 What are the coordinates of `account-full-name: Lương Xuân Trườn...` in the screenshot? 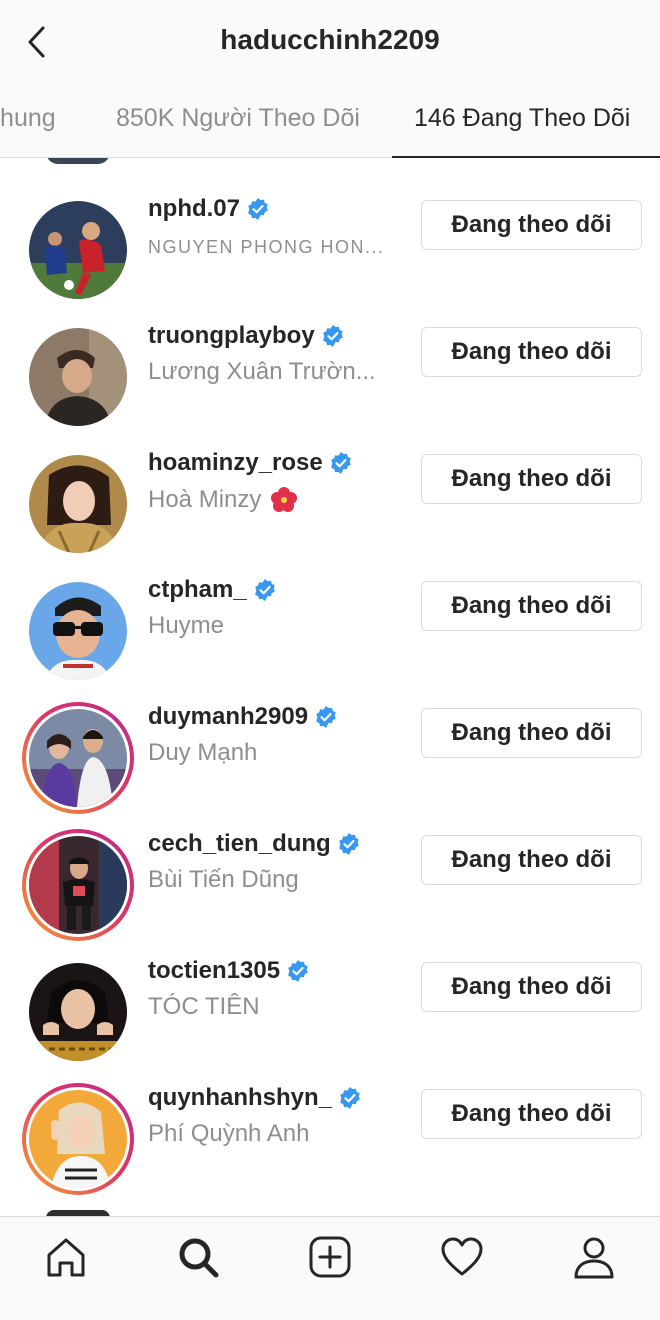 It's located at (262, 371).